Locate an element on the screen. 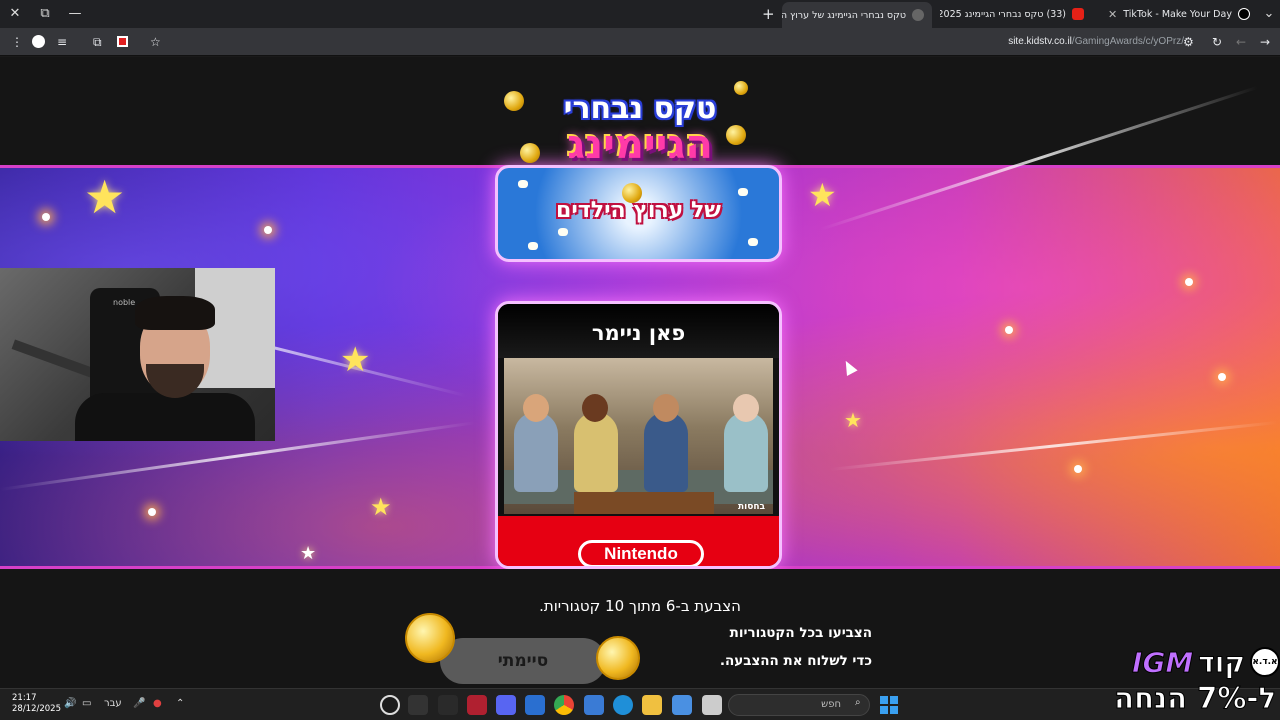  nominee-photo: בחסות is located at coordinates (638, 436).